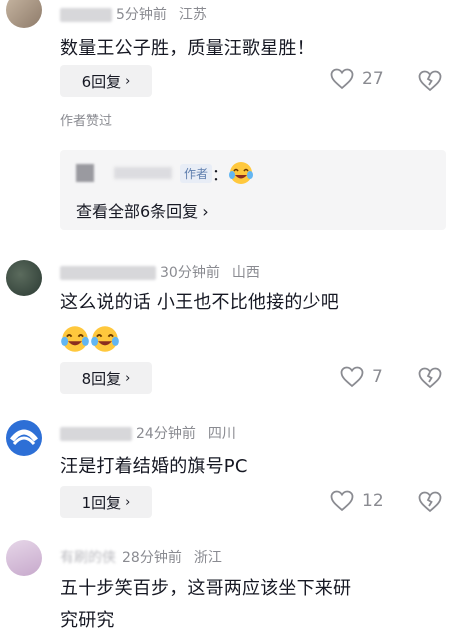  What do you see at coordinates (196, 173) in the screenshot?
I see `author-tag: 作者` at bounding box center [196, 173].